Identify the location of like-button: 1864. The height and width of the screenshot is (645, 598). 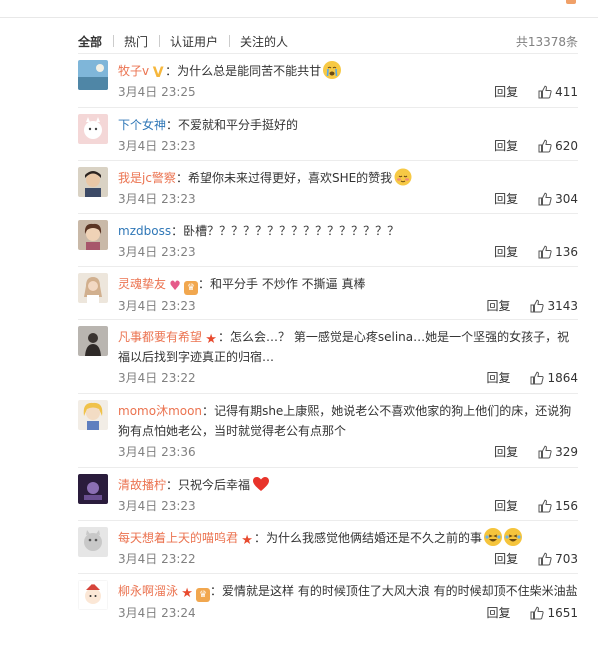
(554, 378).